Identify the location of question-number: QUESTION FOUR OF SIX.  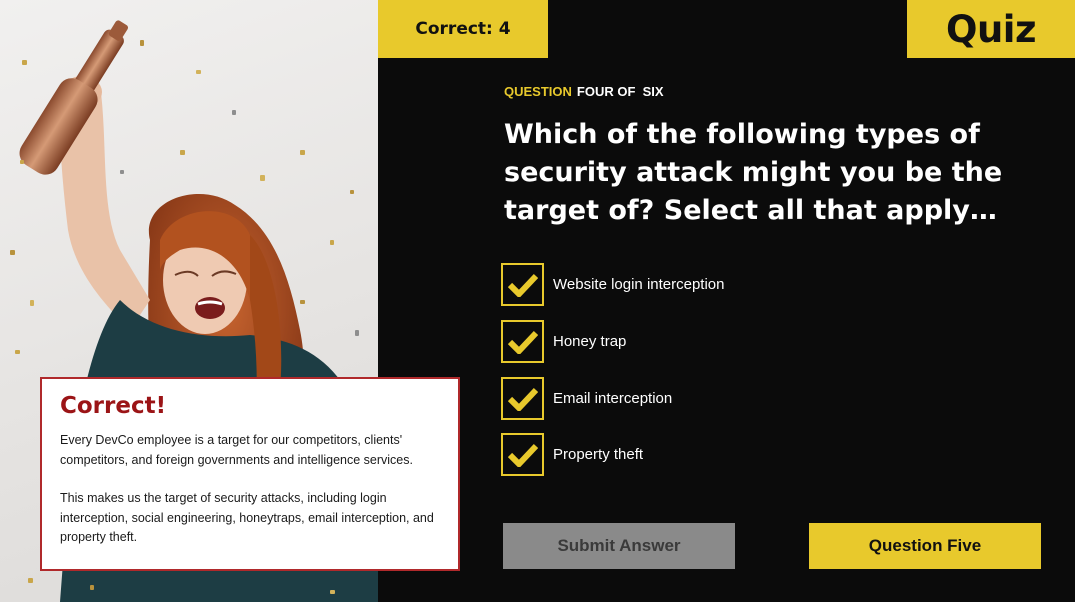
(584, 91).